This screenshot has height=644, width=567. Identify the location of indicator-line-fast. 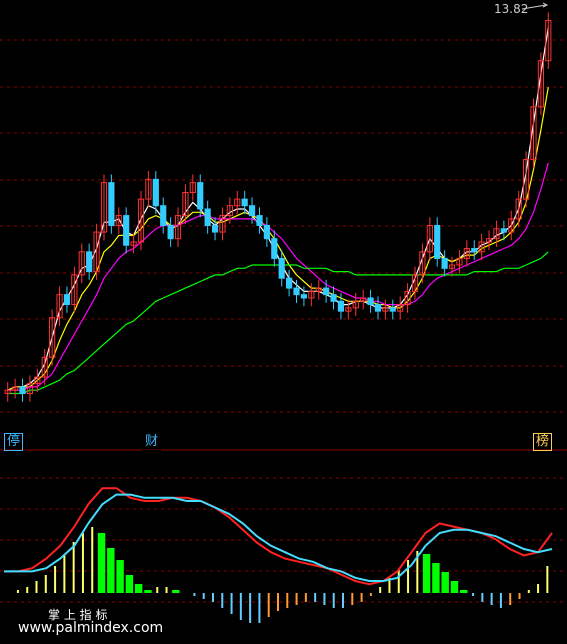
(278, 536).